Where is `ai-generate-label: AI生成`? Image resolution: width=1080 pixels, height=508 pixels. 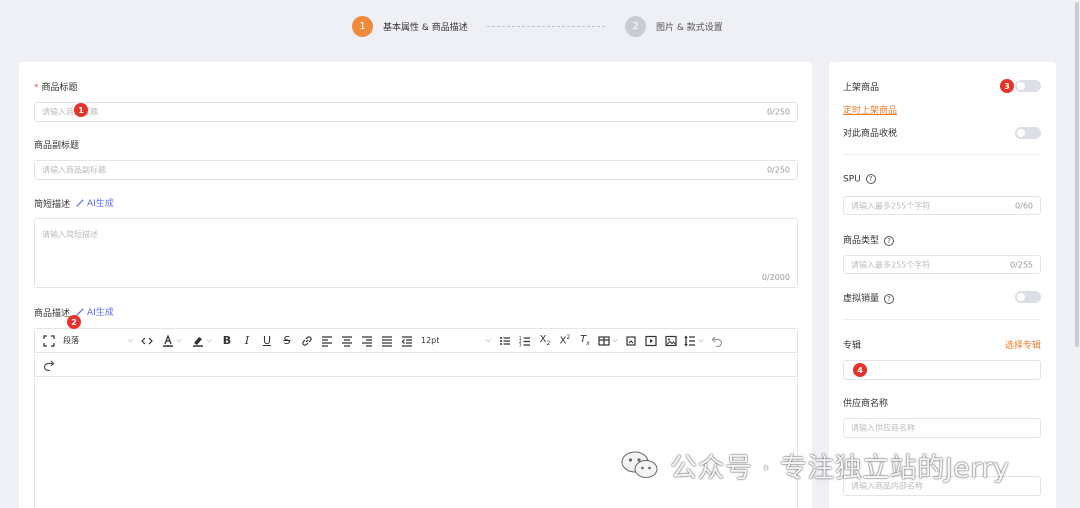 ai-generate-label: AI生成 is located at coordinates (100, 313).